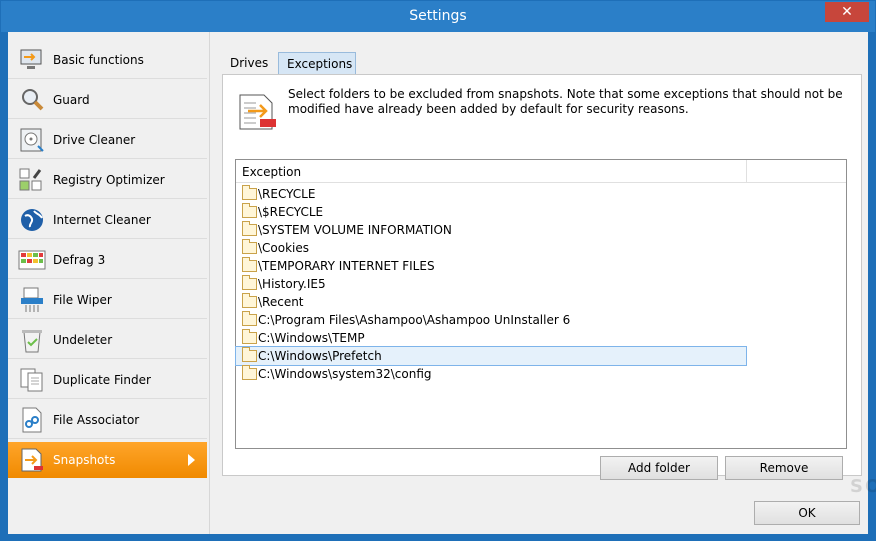  Describe the element at coordinates (863, 486) in the screenshot. I see `watermark: SOFTPEDIA` at that location.